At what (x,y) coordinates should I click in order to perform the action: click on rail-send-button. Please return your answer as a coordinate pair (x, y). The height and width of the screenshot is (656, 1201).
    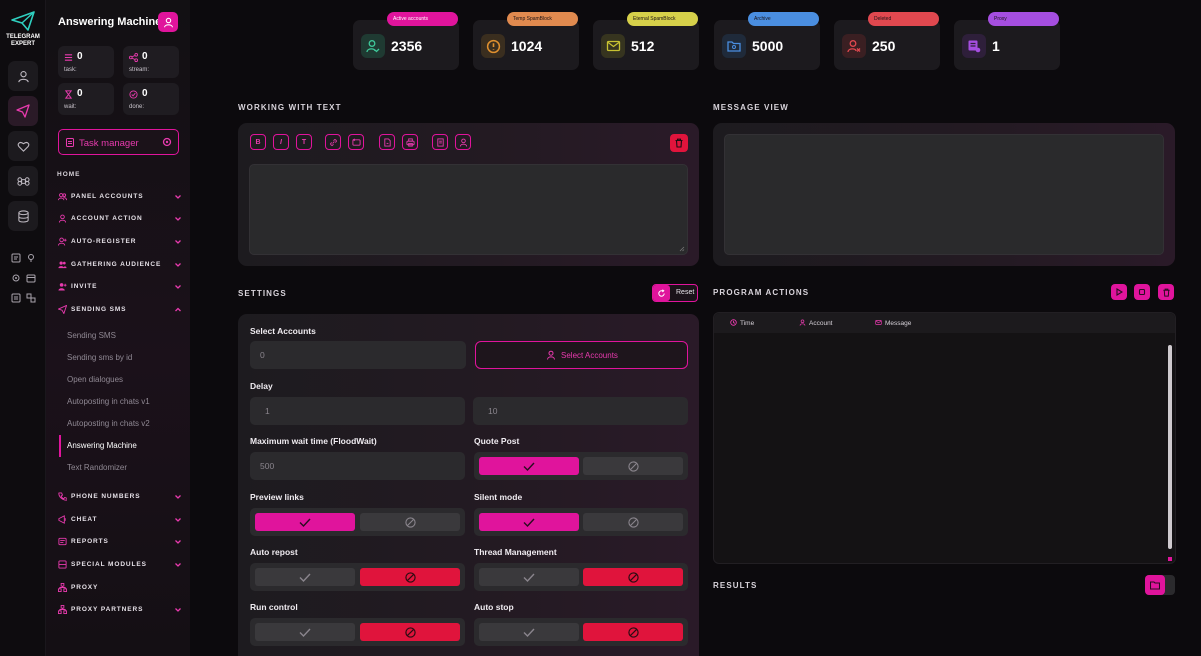
    Looking at the image, I should click on (23, 111).